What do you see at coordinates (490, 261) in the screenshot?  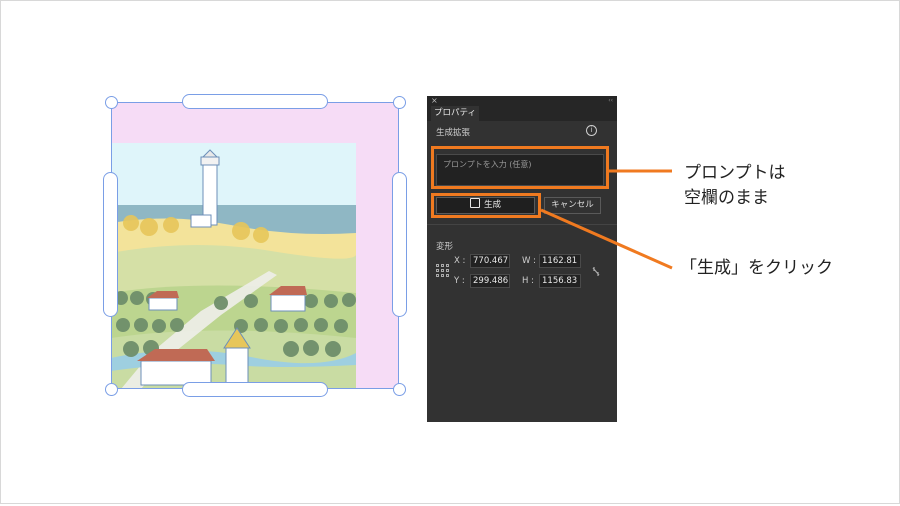 I see `x-field: 770.467` at bounding box center [490, 261].